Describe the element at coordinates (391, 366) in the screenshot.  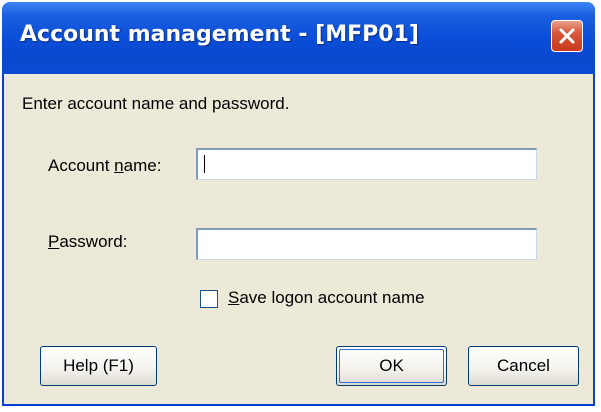
I see `ok-button: OK` at that location.